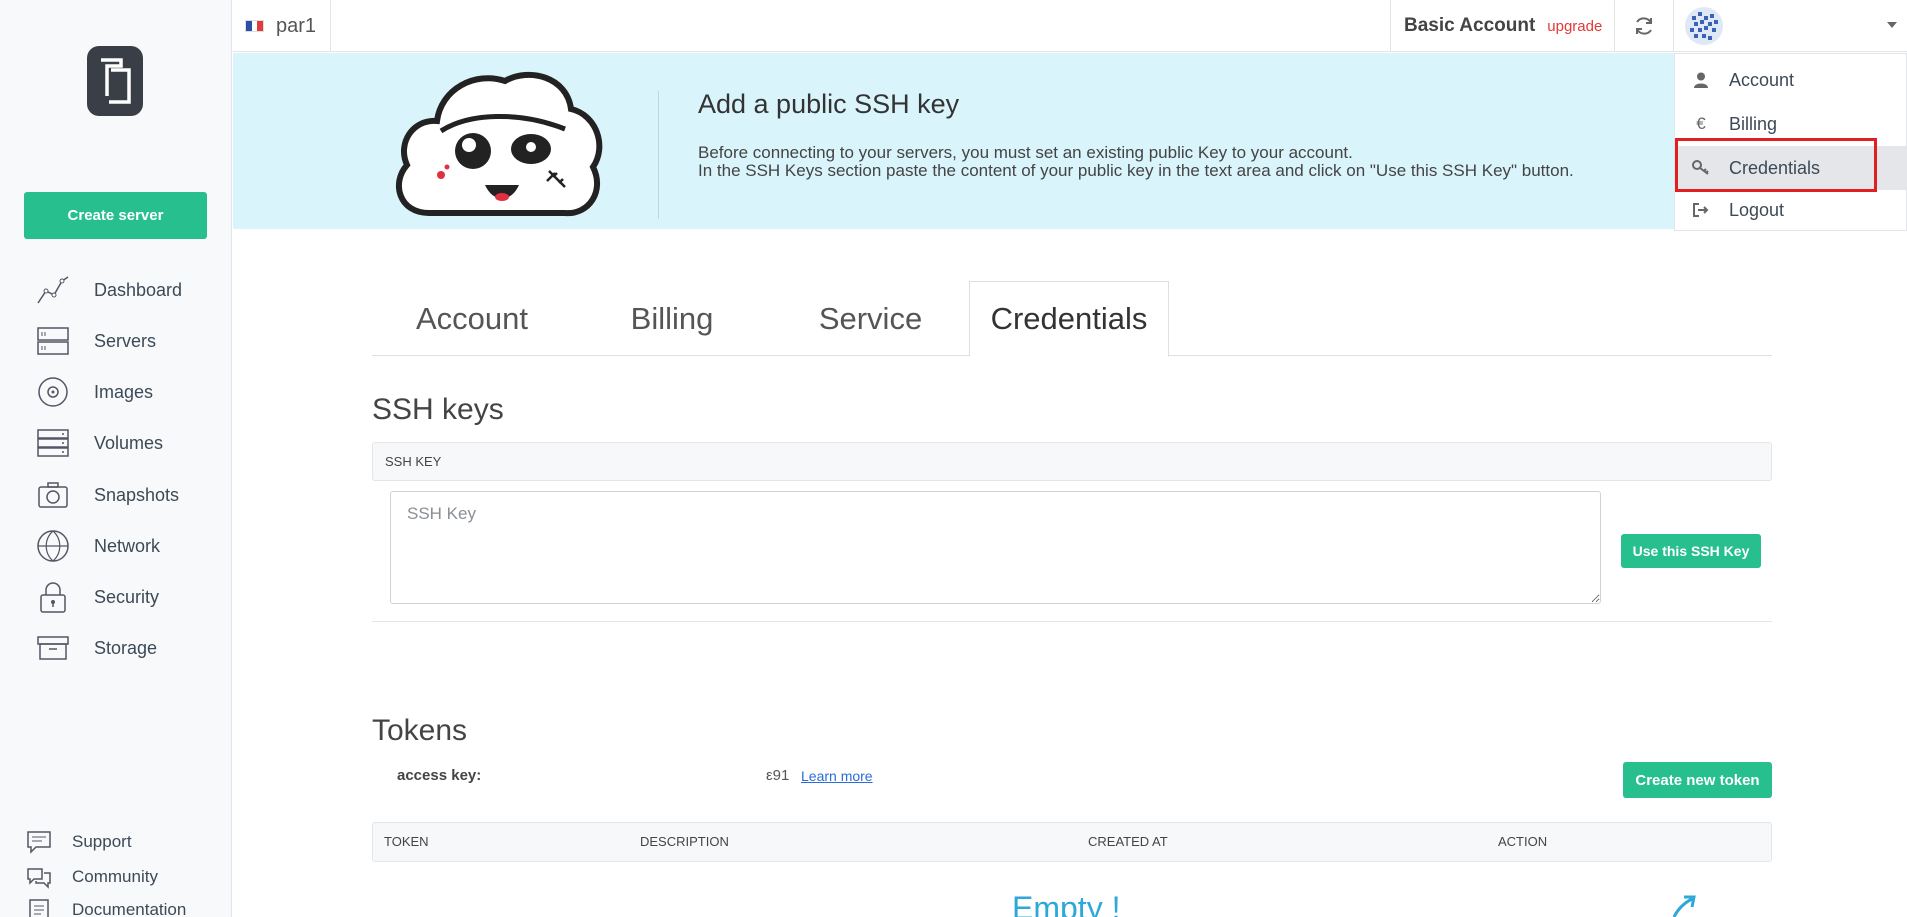 The image size is (1907, 917). I want to click on create-new-token-button: Create new token, so click(1697, 780).